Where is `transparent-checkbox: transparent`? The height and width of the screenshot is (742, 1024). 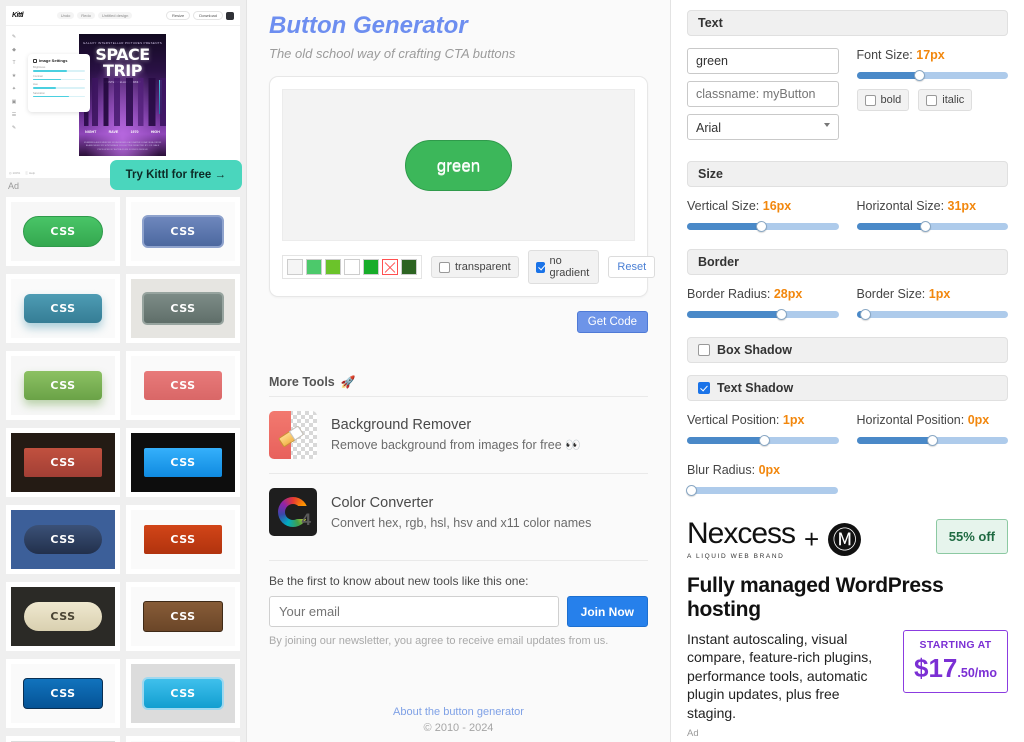 transparent-checkbox: transparent is located at coordinates (475, 267).